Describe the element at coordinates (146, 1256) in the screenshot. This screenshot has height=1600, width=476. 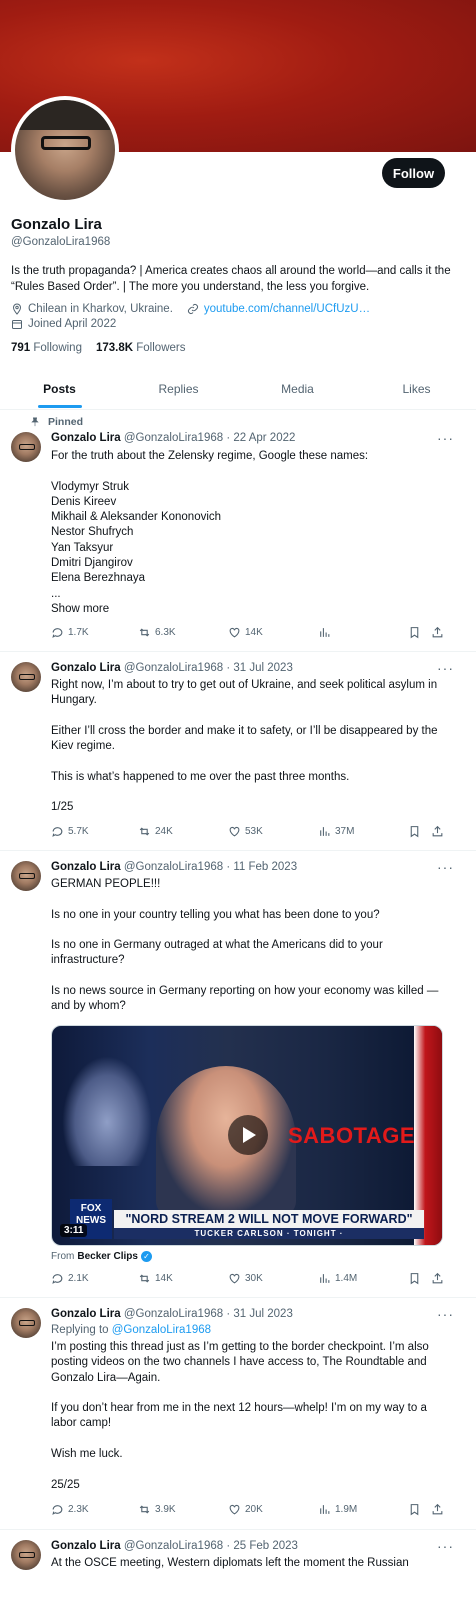
I see `verified-icon: ✓` at that location.